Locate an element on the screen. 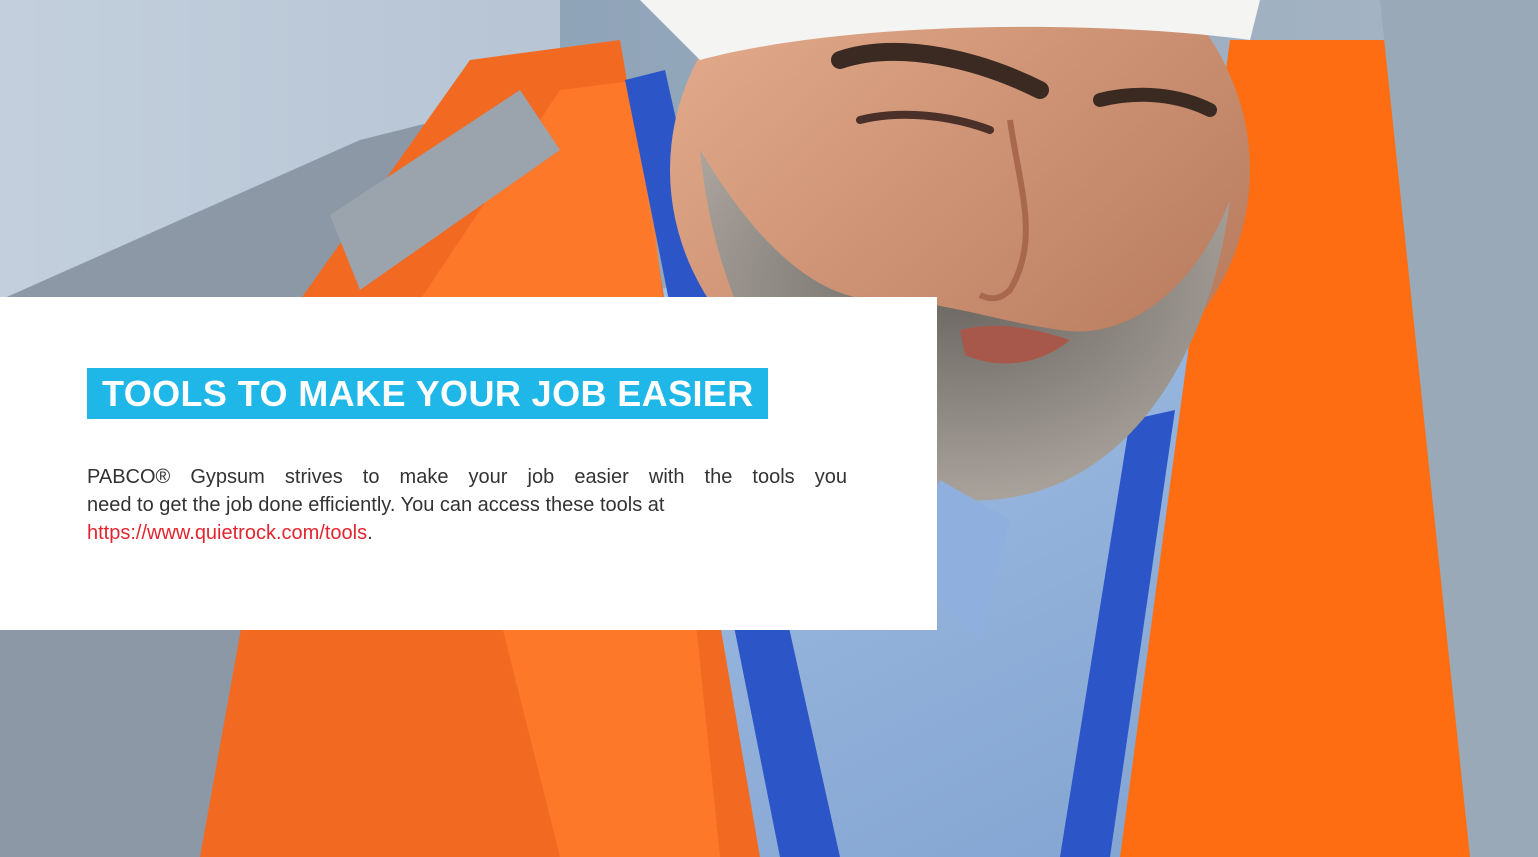  card-heading: TOOLS TO MAKE YOUR JOB EASIER is located at coordinates (428, 393).